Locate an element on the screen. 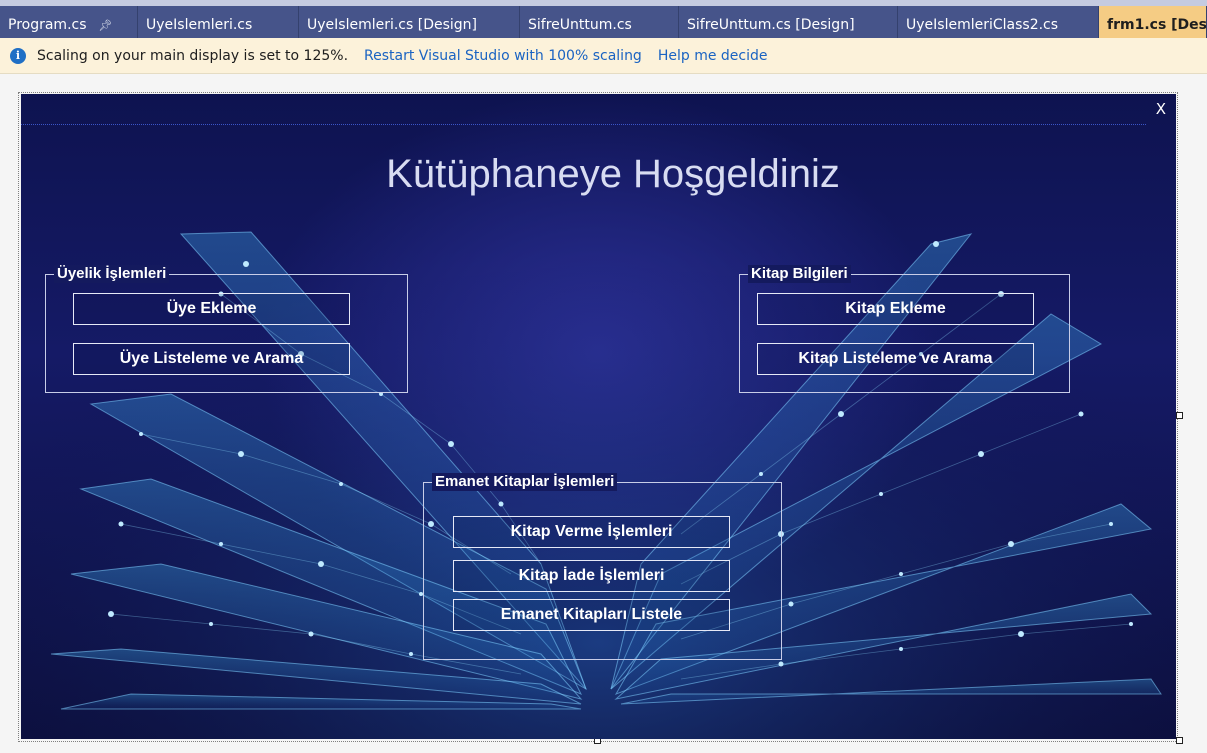 The height and width of the screenshot is (753, 1207). resize-handle-right is located at coordinates (1179, 415).